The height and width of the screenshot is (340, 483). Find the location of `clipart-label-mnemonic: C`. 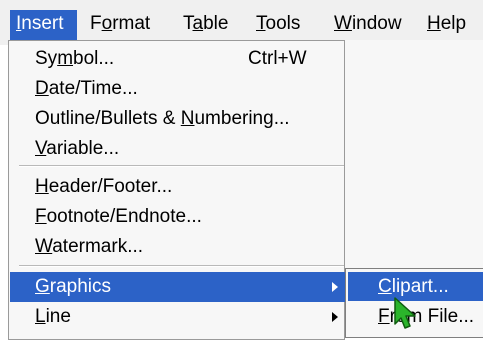

clipart-label-mnemonic: C is located at coordinates (385, 286).